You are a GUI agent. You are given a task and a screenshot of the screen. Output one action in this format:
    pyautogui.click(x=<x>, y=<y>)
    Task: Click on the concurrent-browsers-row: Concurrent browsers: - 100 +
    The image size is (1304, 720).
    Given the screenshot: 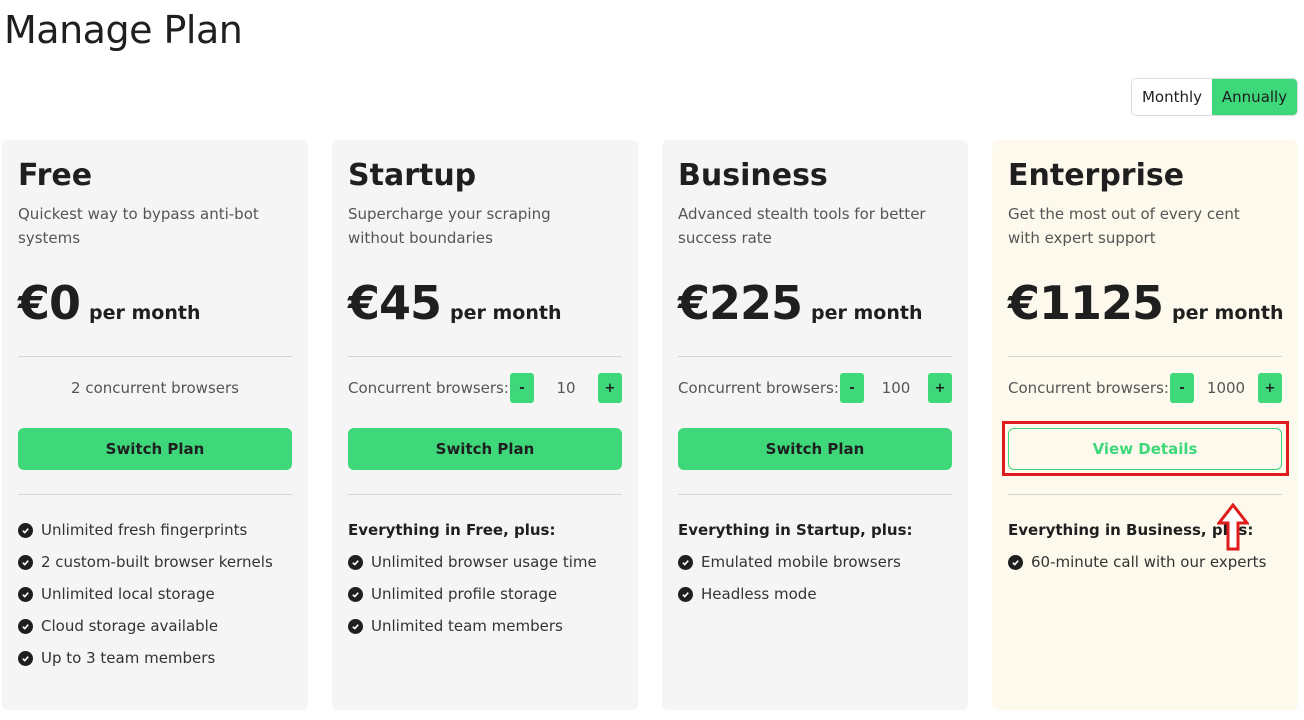 What is the action you would take?
    pyautogui.click(x=815, y=388)
    